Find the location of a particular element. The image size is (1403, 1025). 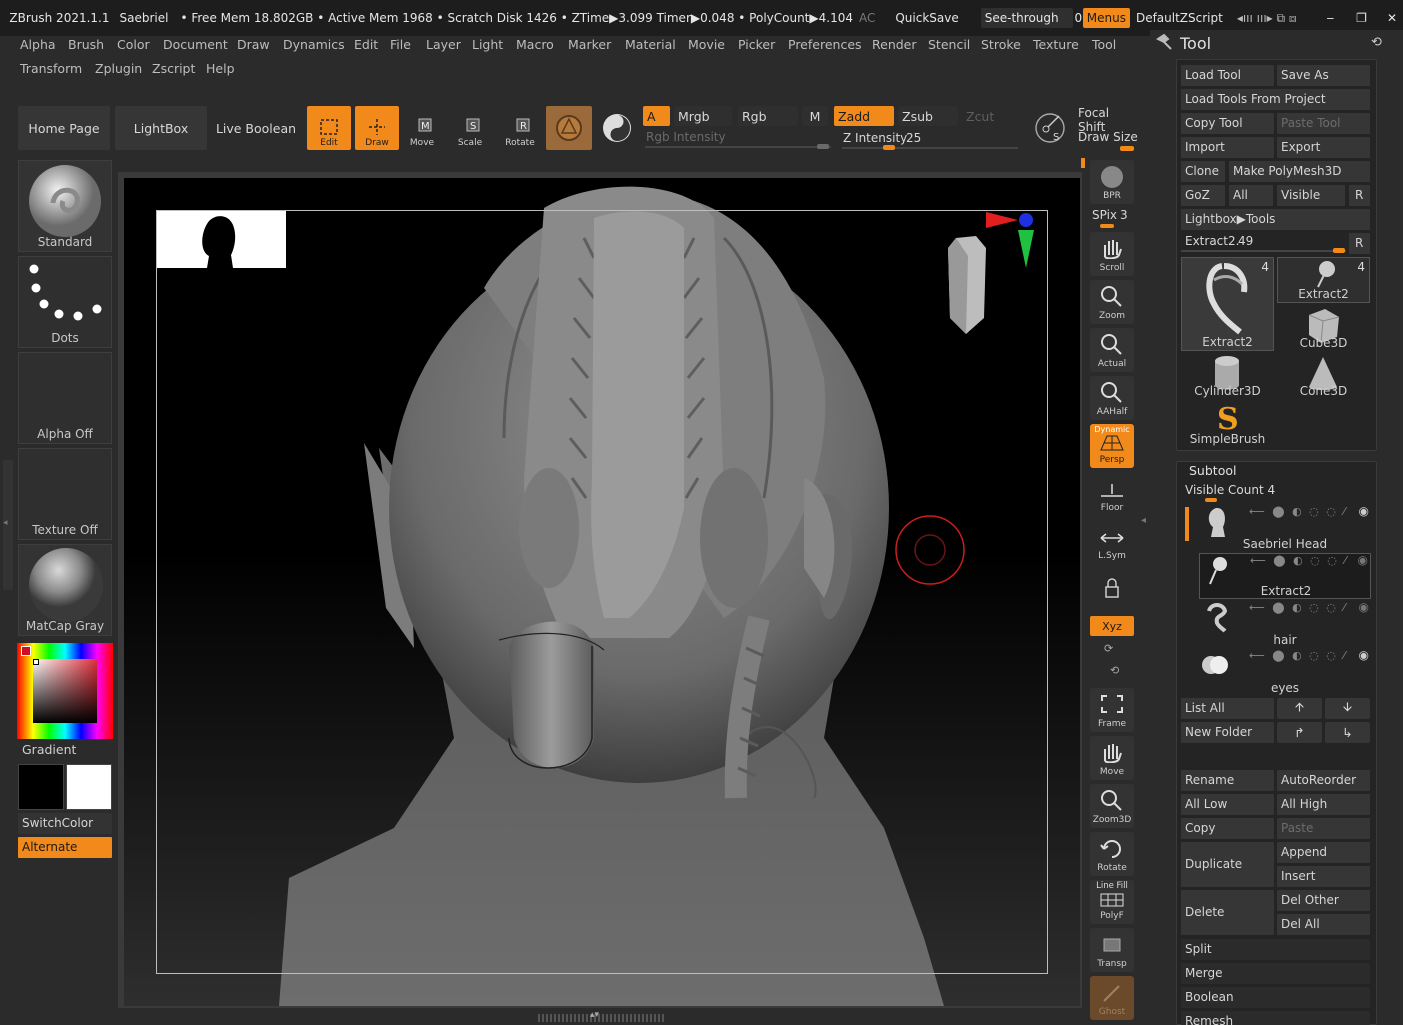

menu-stencil: Stencil is located at coordinates (949, 45).